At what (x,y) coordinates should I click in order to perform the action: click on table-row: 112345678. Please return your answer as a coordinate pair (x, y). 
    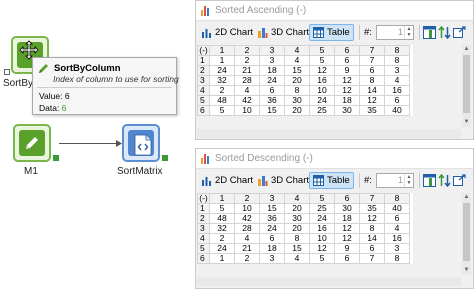
    Looking at the image, I should click on (303, 60).